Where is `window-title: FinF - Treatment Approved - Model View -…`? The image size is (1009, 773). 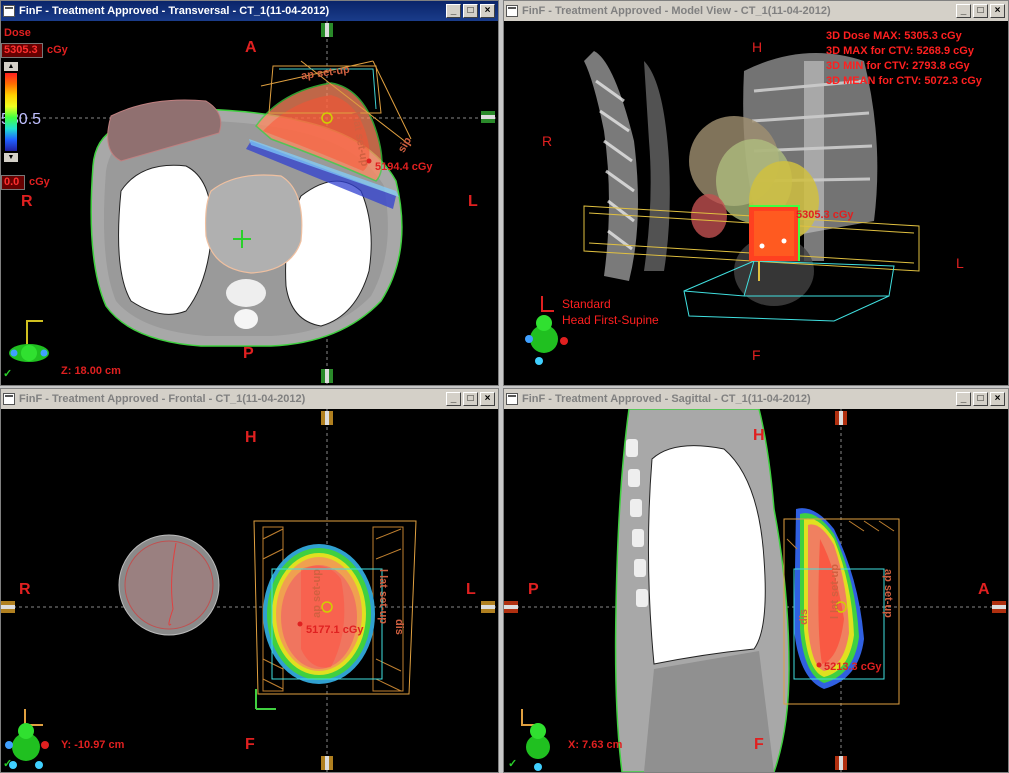
window-title: FinF - Treatment Approved - Model View -… is located at coordinates (676, 11).